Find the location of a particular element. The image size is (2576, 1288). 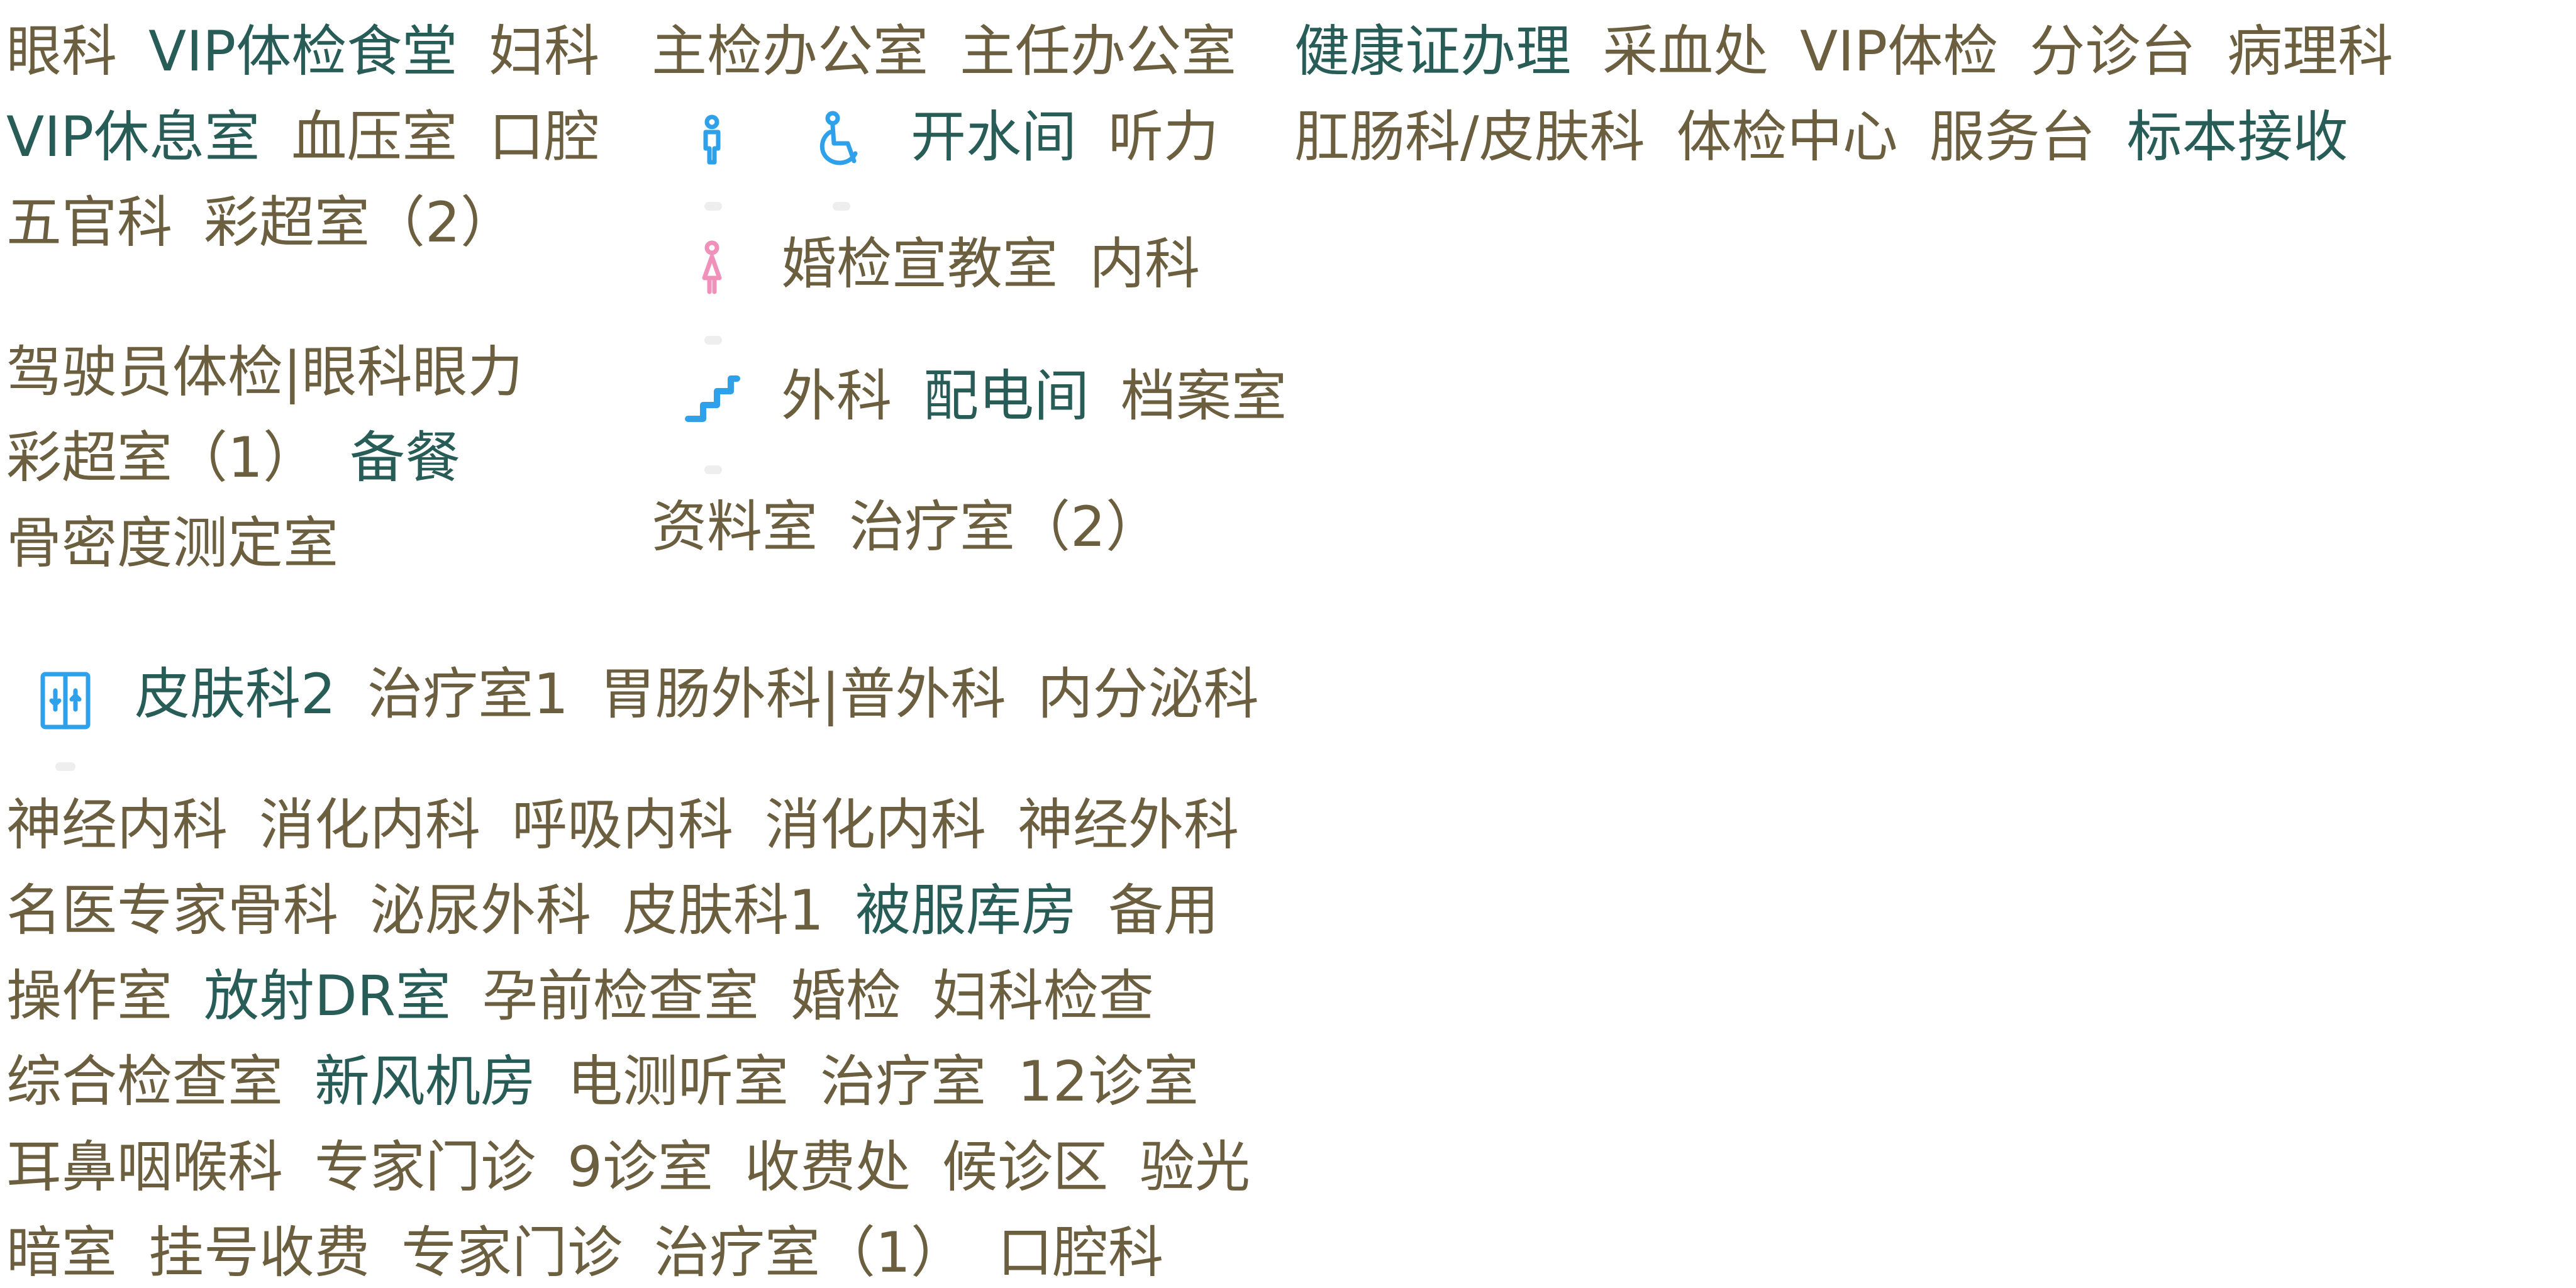

label-respiratory-medicine: 呼吸内科 is located at coordinates (622, 825).